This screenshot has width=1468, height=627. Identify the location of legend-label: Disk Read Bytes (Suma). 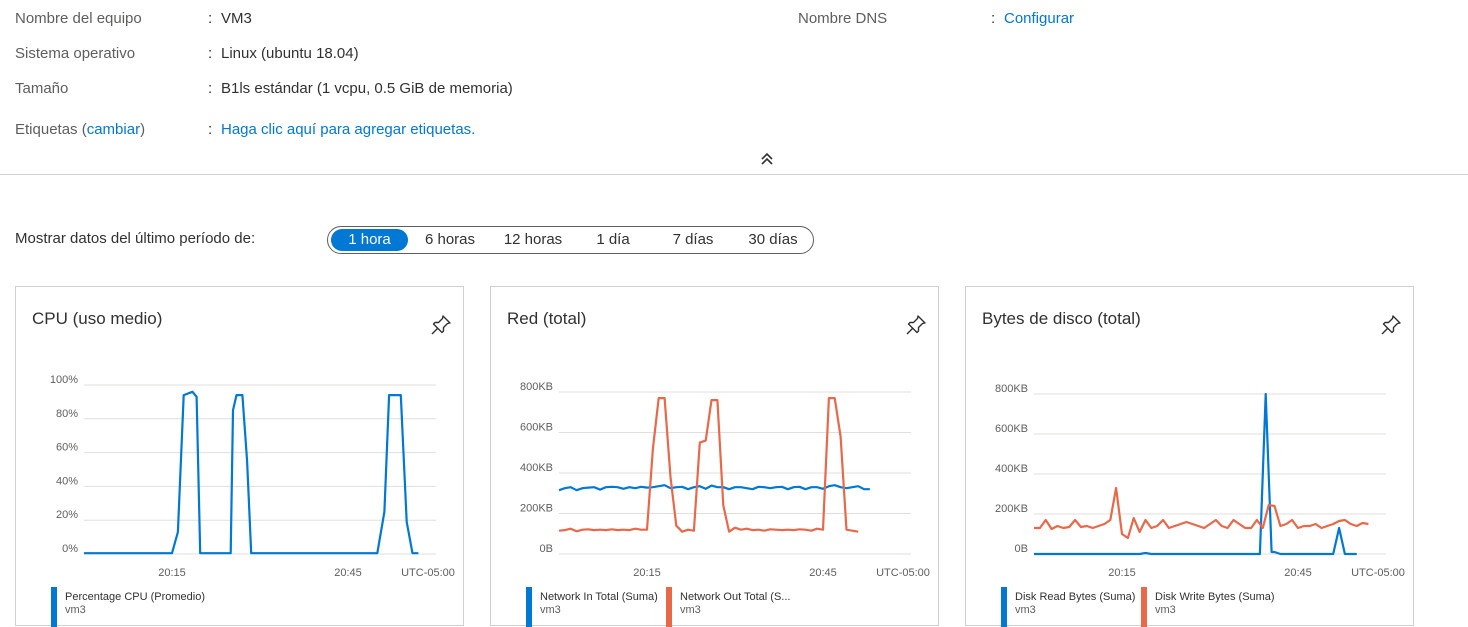
(1075, 597).